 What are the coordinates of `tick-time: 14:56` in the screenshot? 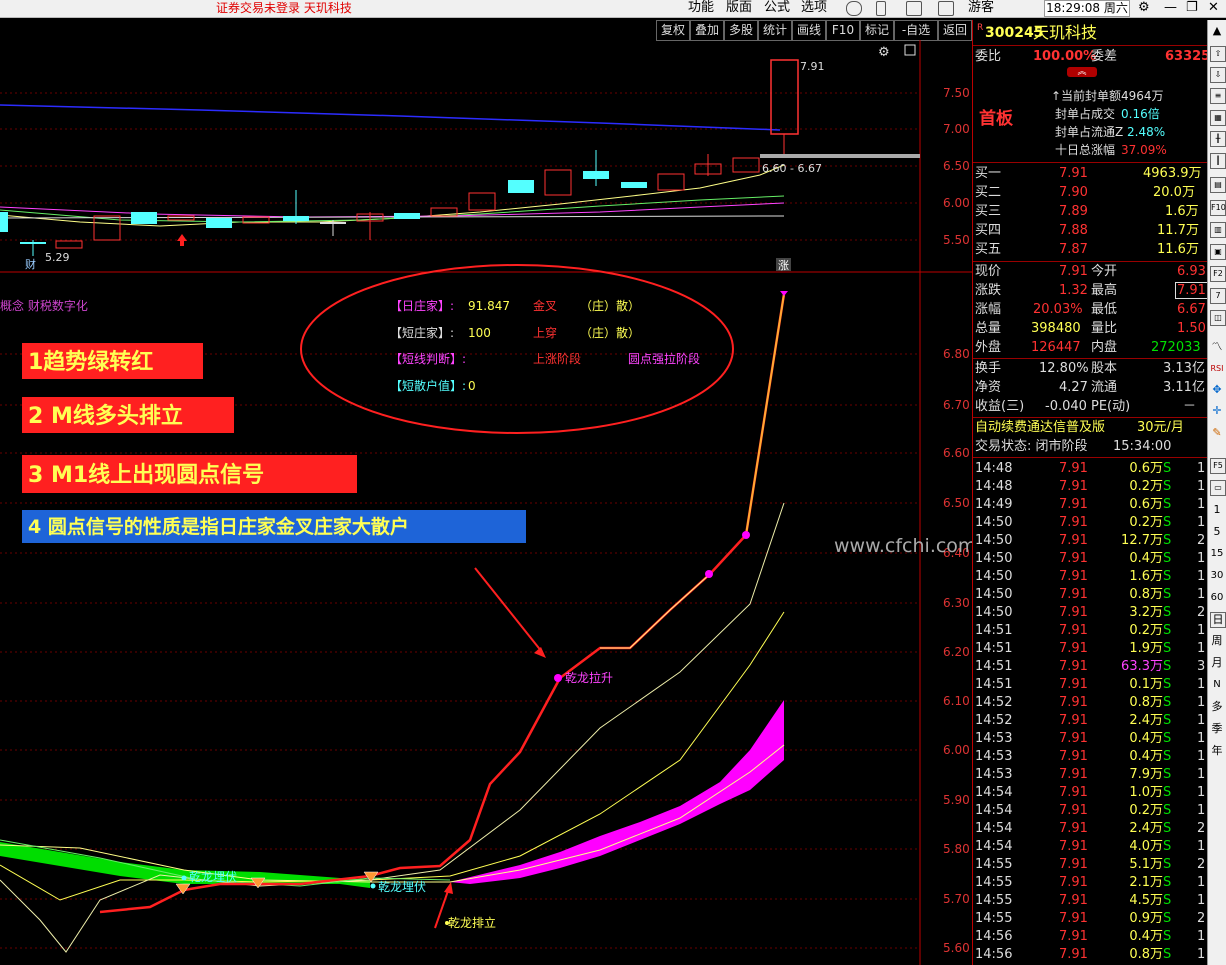 It's located at (994, 954).